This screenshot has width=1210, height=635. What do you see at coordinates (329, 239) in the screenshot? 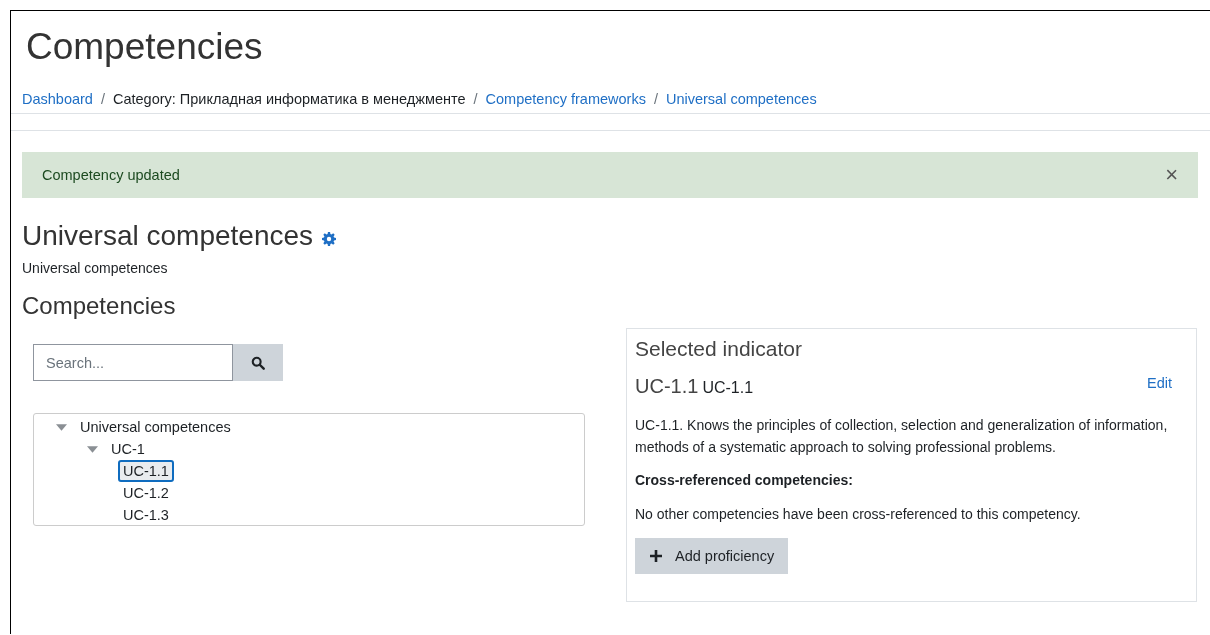
I see `settings-icon` at bounding box center [329, 239].